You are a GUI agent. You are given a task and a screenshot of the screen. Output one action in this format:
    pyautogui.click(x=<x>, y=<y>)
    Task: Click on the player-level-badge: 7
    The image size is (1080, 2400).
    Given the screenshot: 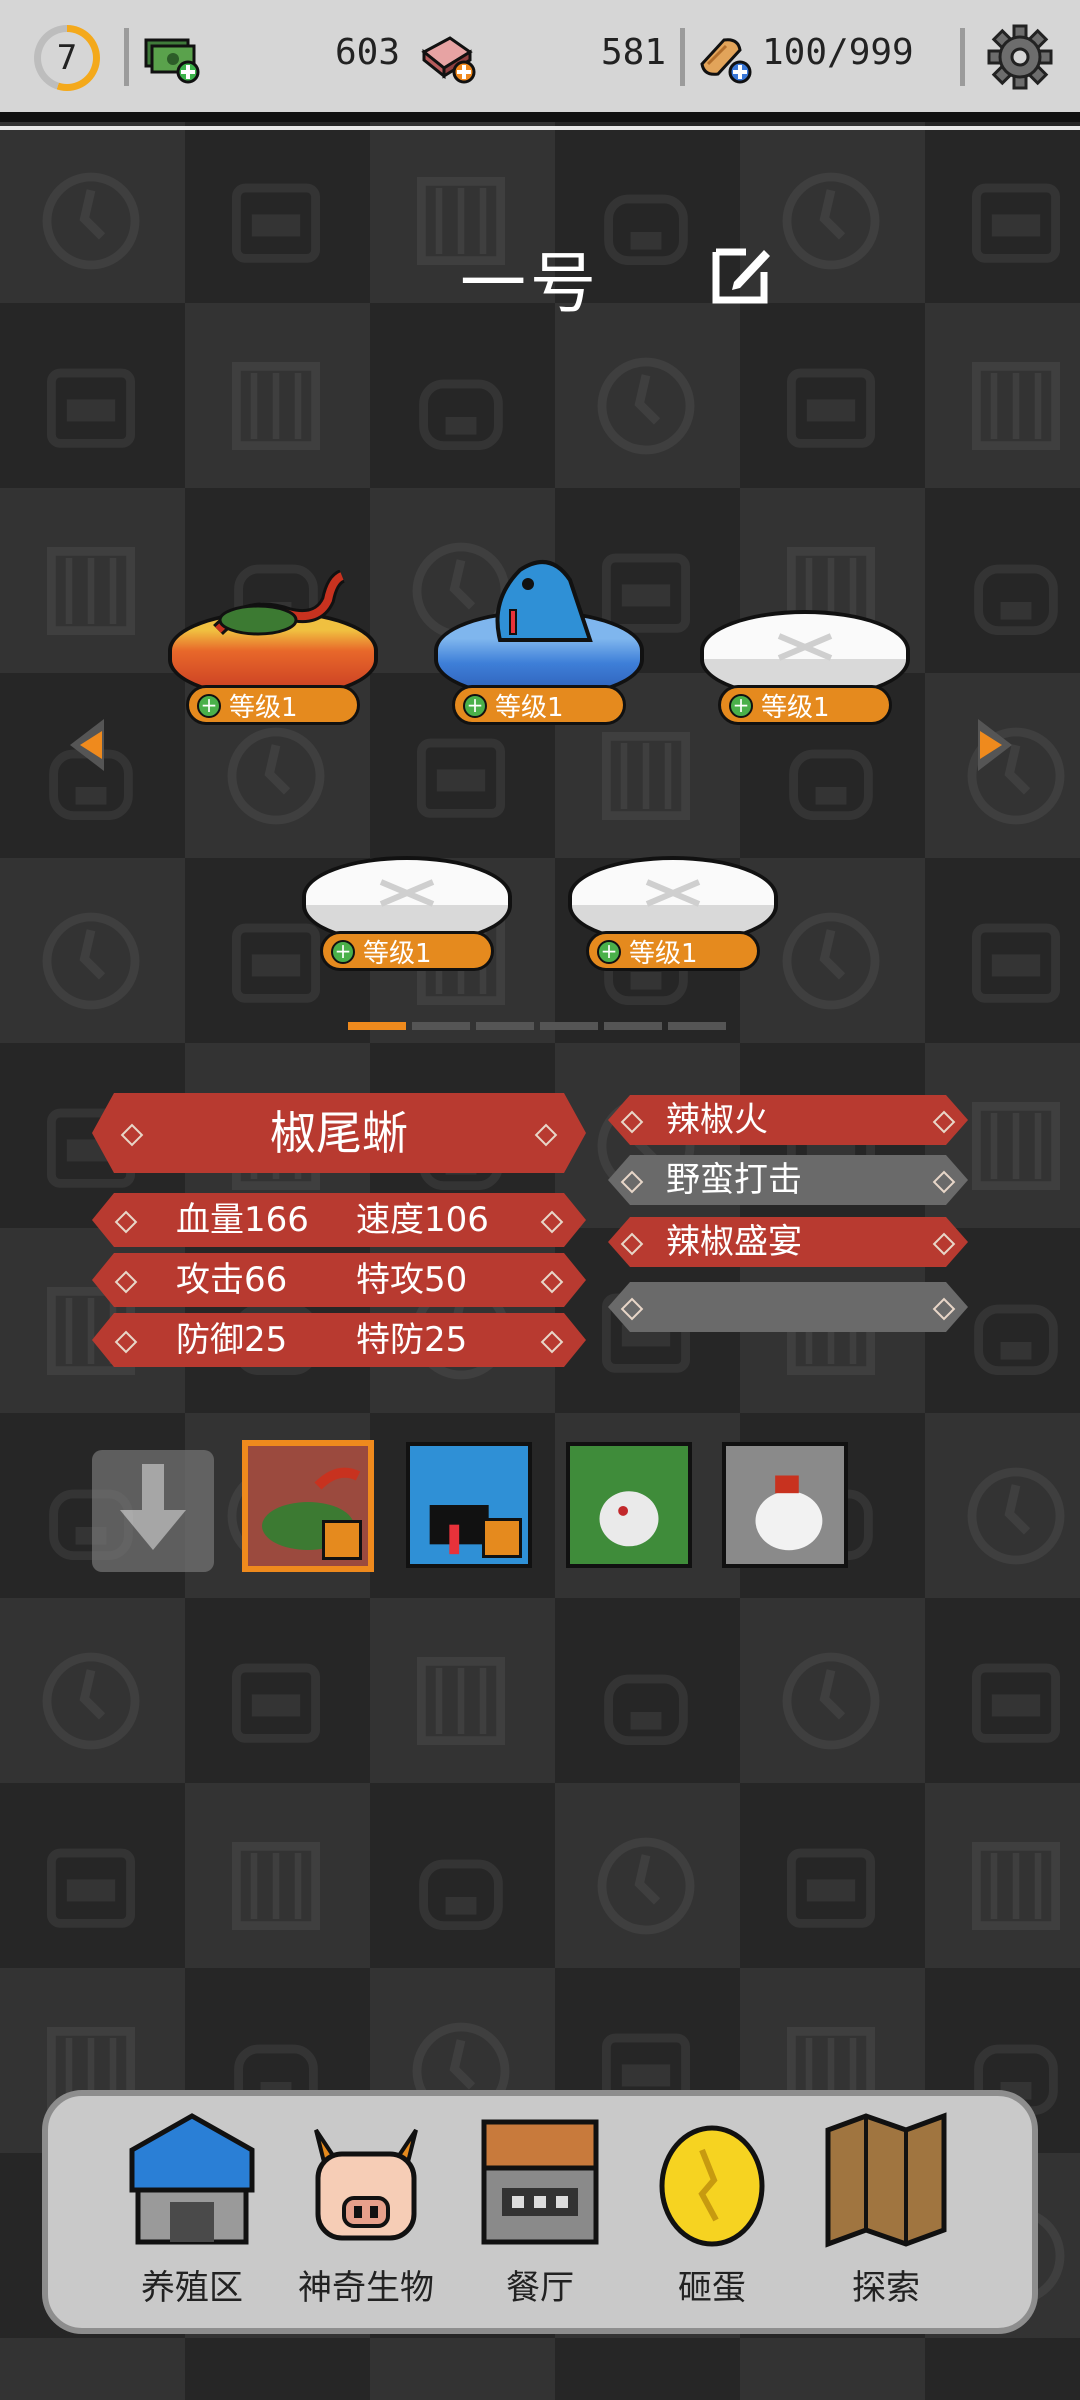 What is the action you would take?
    pyautogui.click(x=67, y=58)
    